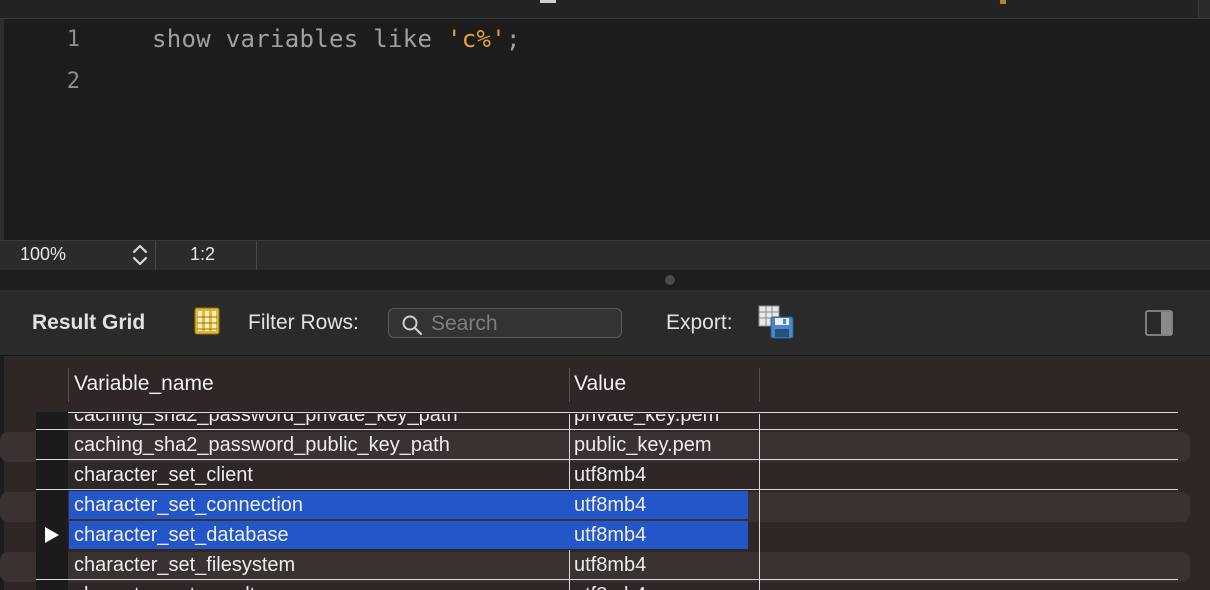 The width and height of the screenshot is (1210, 590). What do you see at coordinates (605, 280) in the screenshot?
I see `panel-splitter` at bounding box center [605, 280].